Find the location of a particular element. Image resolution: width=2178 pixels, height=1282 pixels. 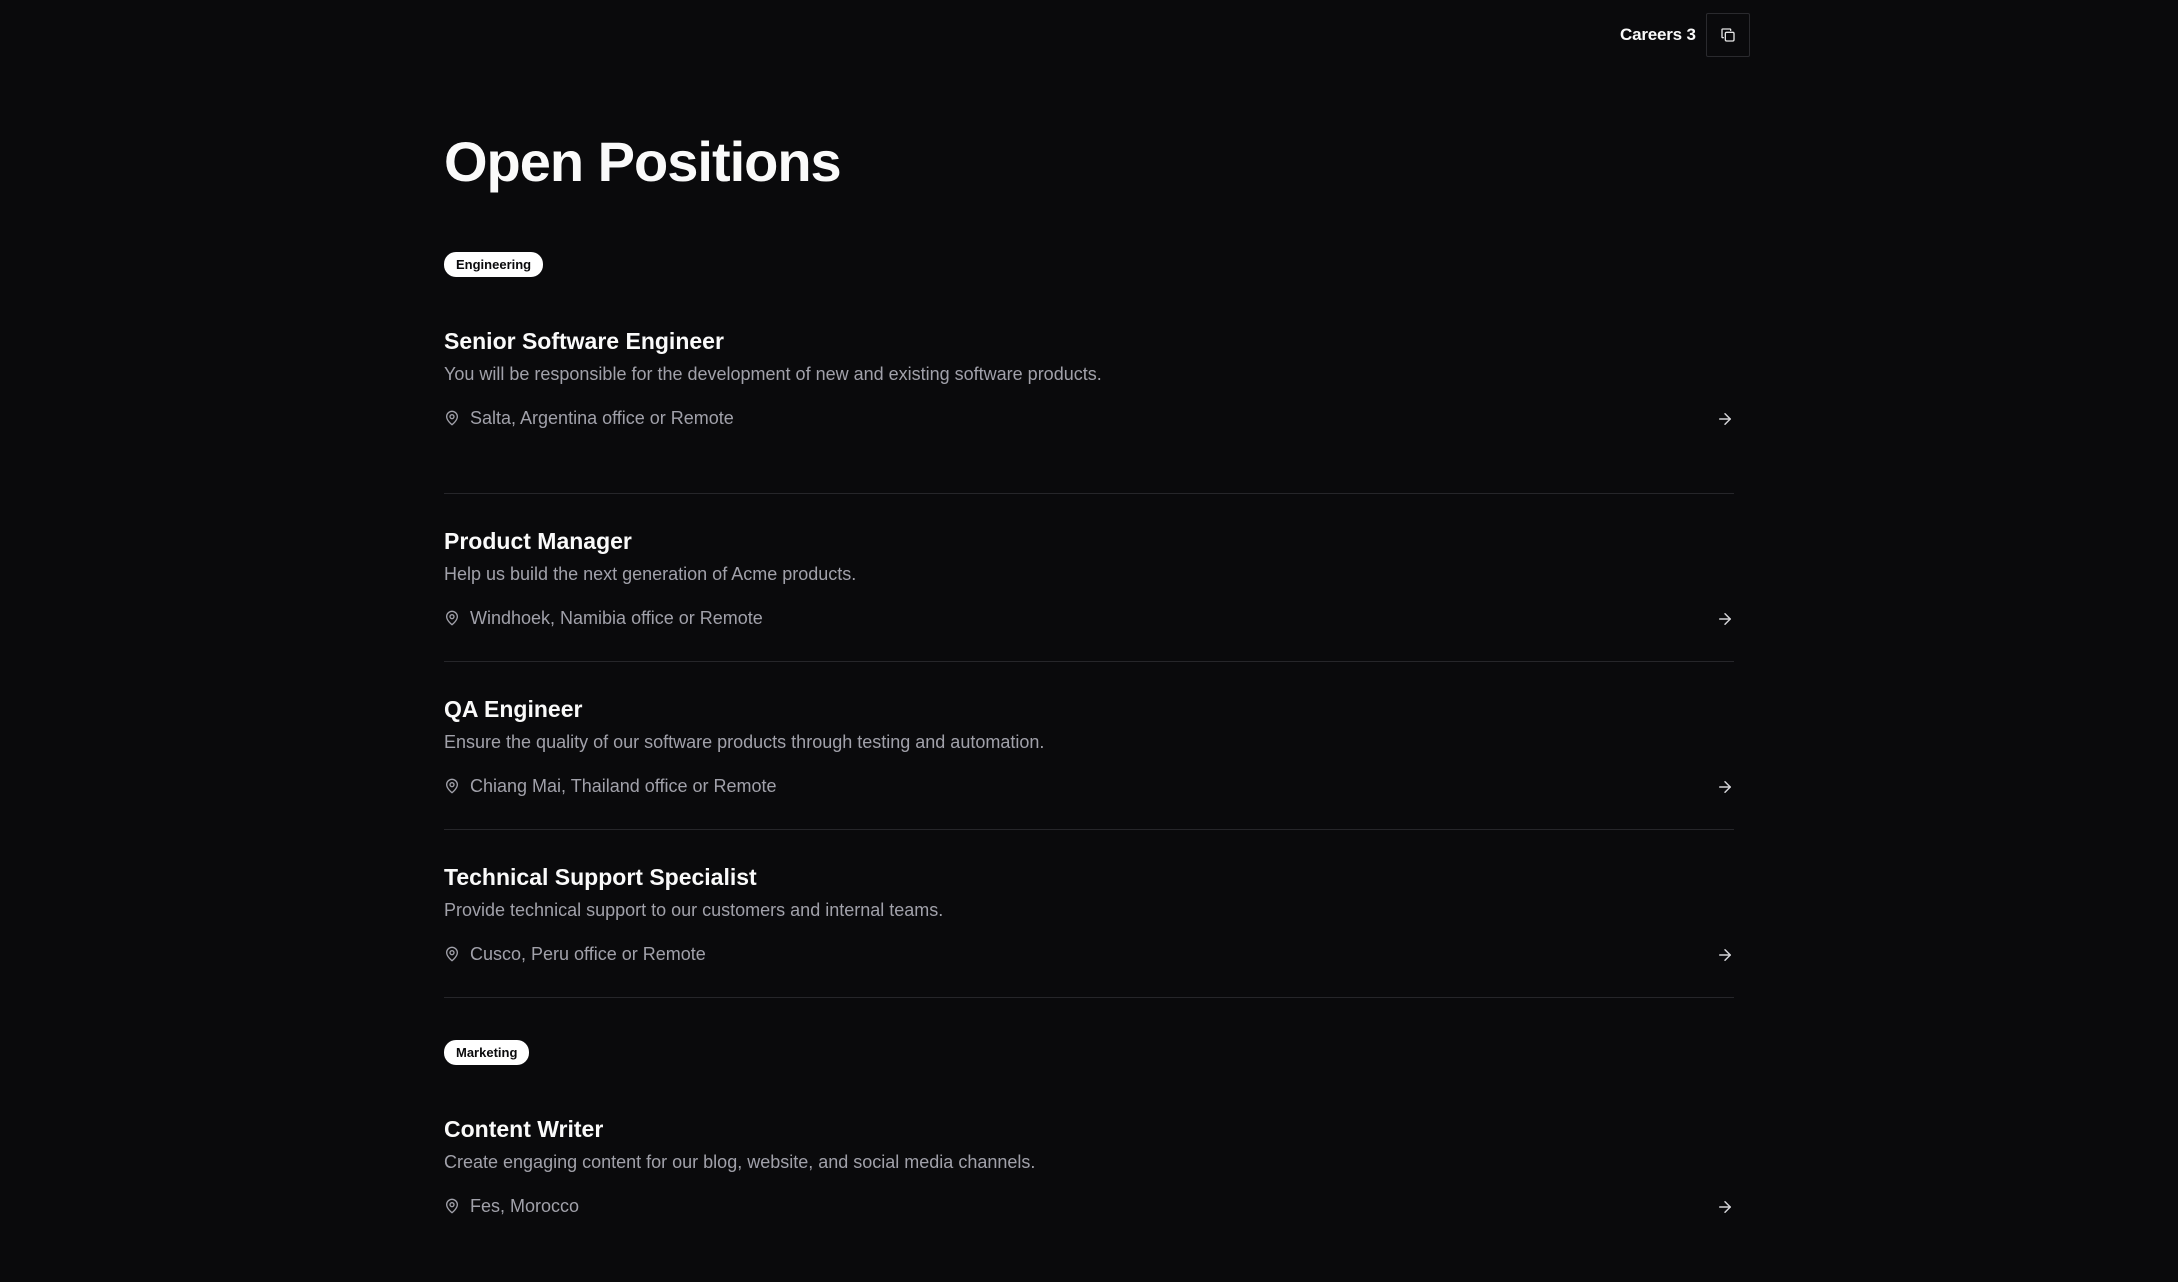

job-title: Content Writer is located at coordinates (524, 1129).